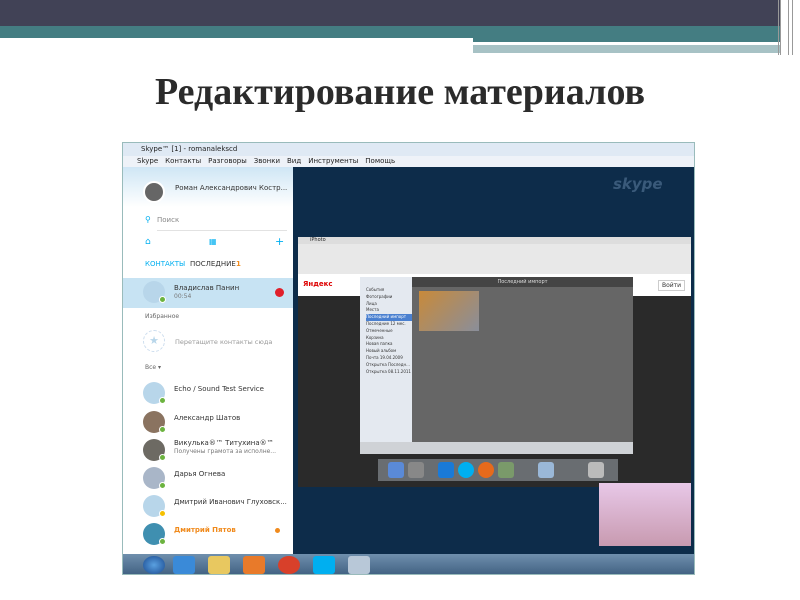 The height and width of the screenshot is (600, 800). Describe the element at coordinates (154, 341) in the screenshot. I see `favorites-star-icon: ★` at that location.